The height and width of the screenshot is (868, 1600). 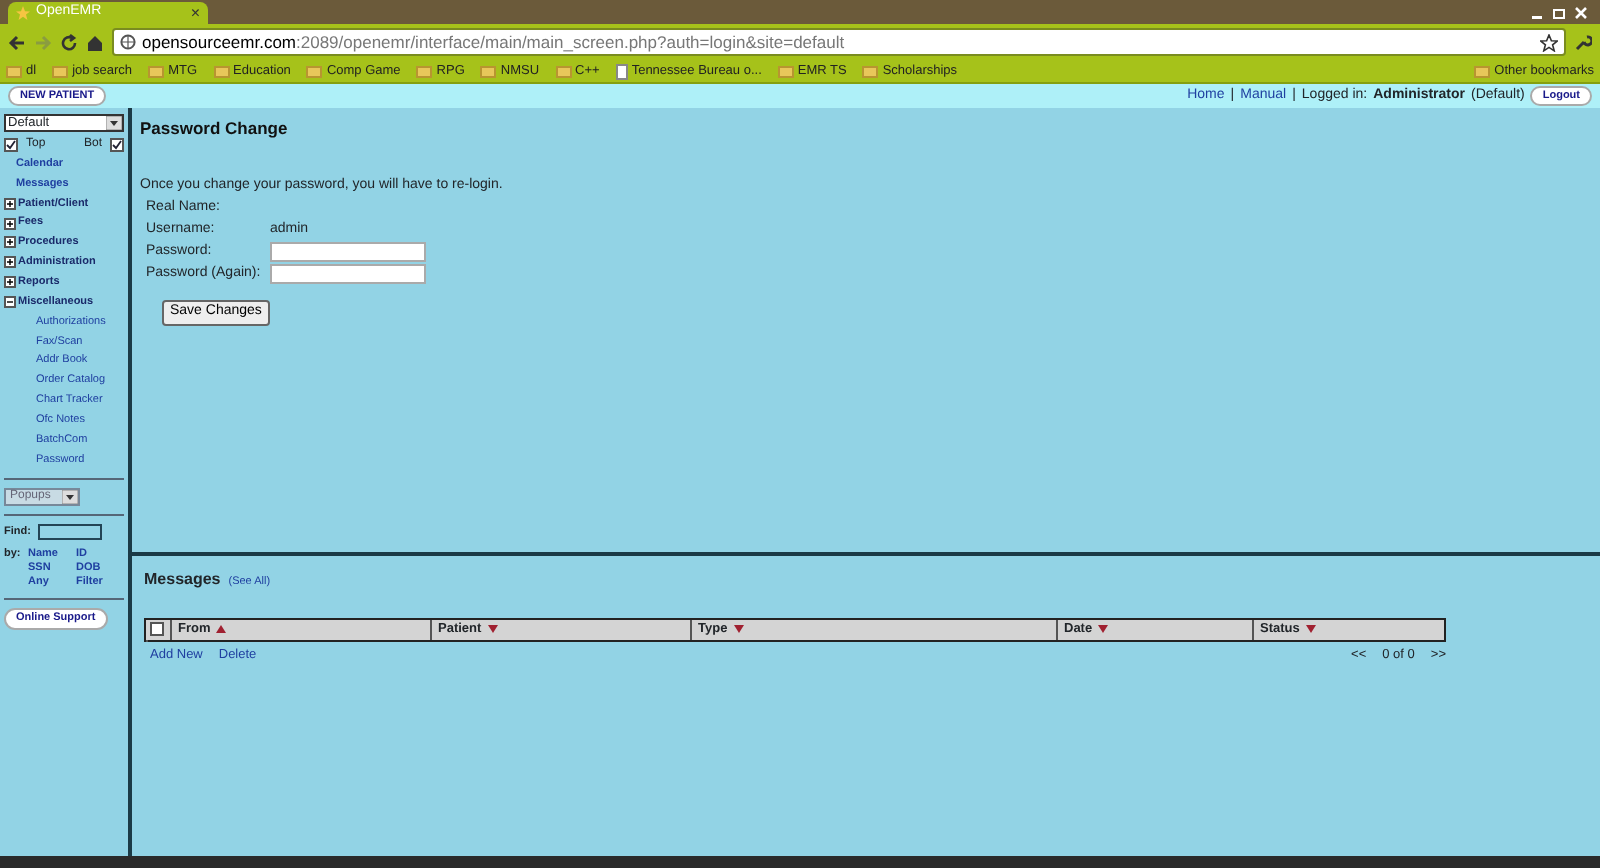 I want to click on select-all-checkbox, so click(x=157, y=629).